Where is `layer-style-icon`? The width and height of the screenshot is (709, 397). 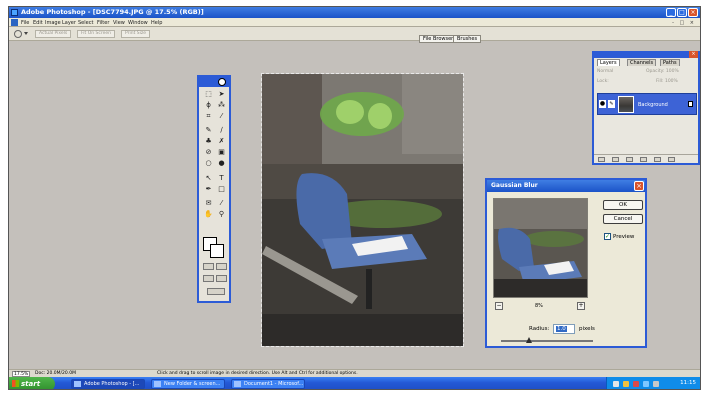 layer-style-icon is located at coordinates (601, 159).